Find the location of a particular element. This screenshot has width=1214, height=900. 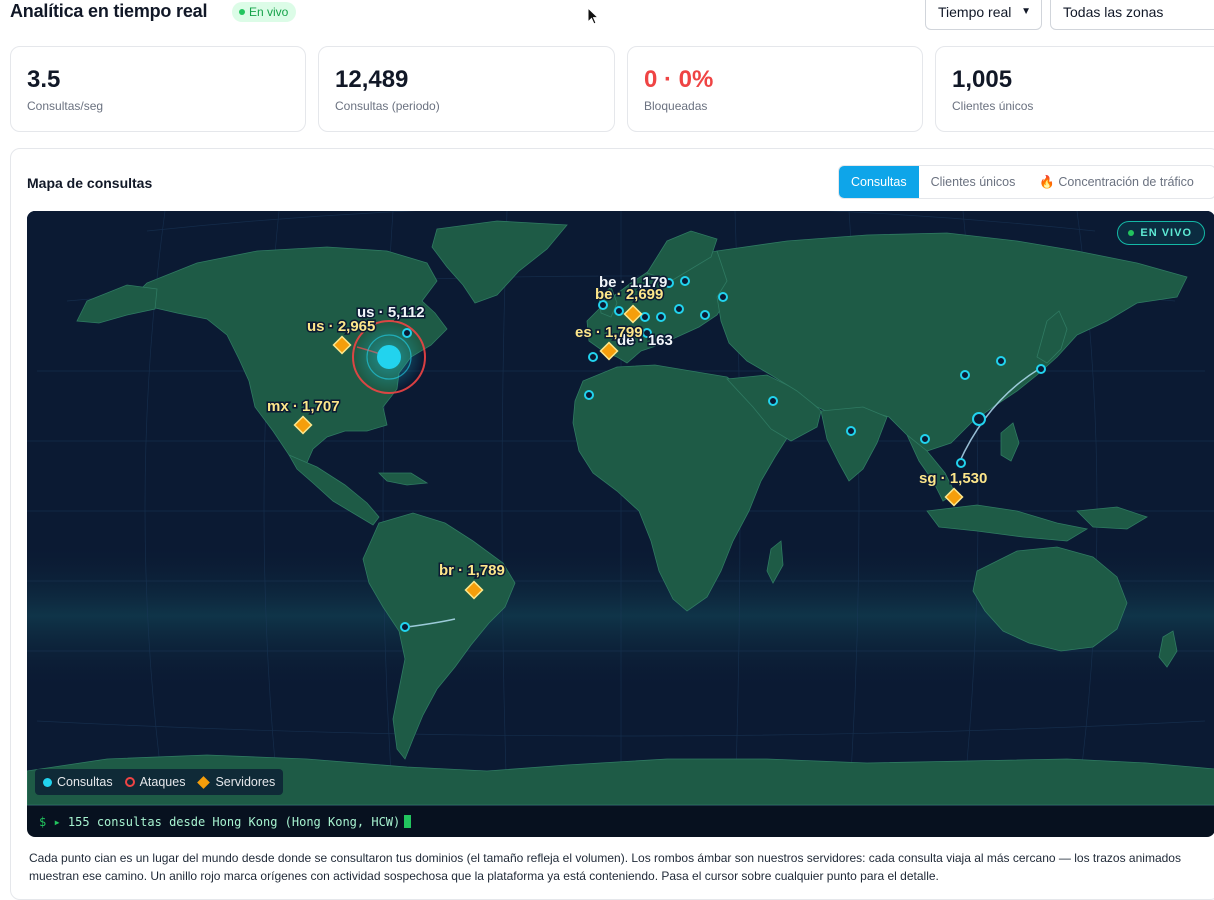

time-range-select: Tiempo real ▼ is located at coordinates (983, 15).